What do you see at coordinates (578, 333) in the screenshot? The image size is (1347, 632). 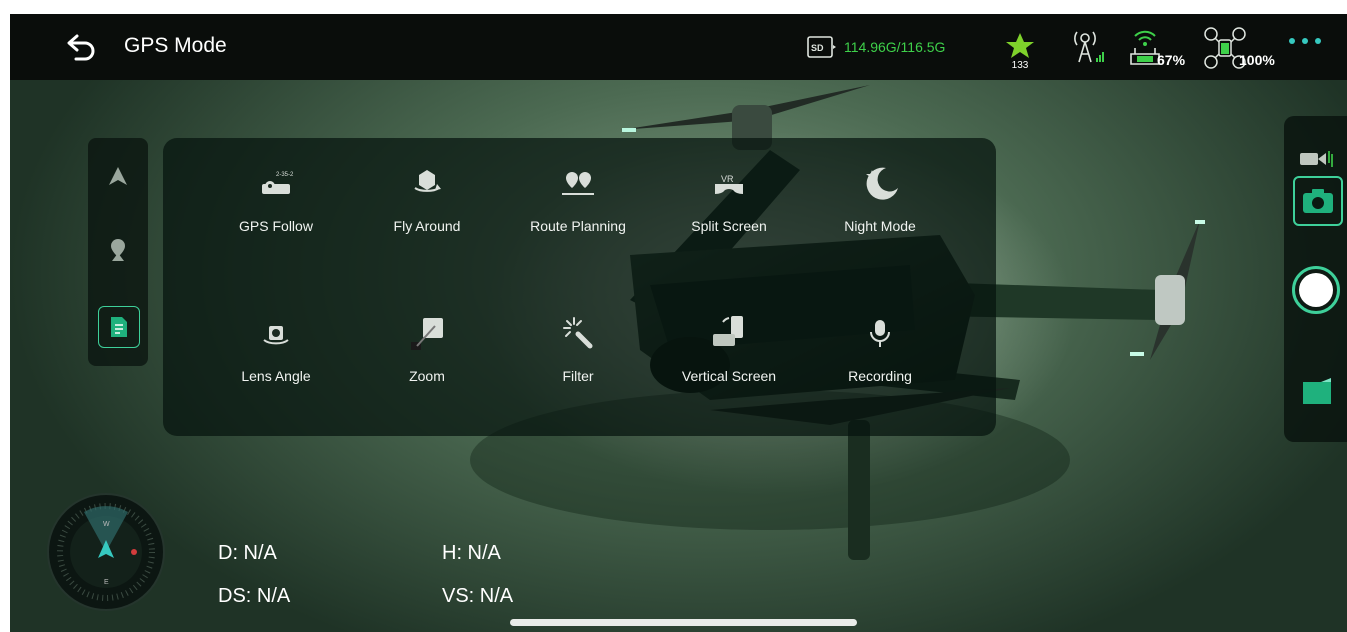 I see `filter-wand-icon` at bounding box center [578, 333].